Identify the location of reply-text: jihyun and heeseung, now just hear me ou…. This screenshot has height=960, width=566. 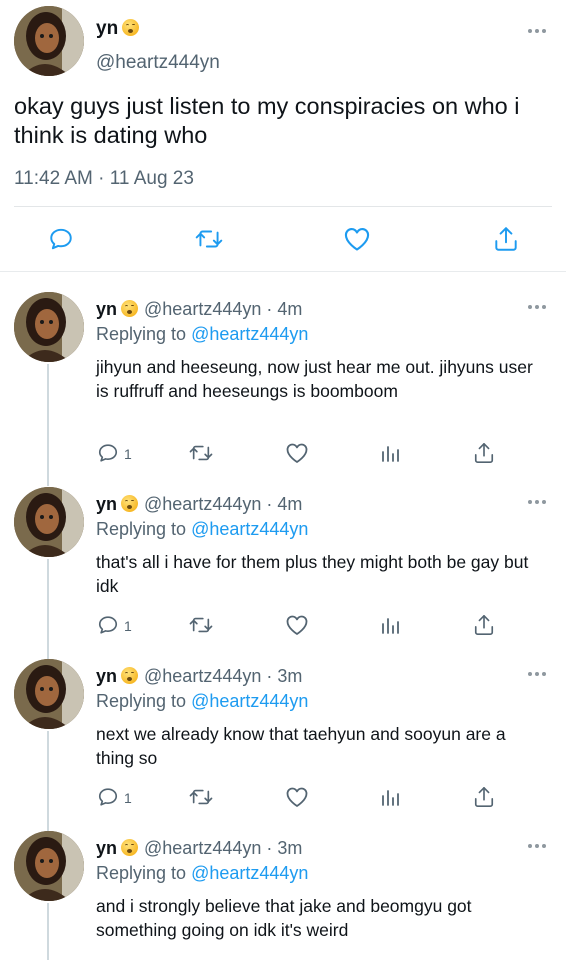
(314, 379).